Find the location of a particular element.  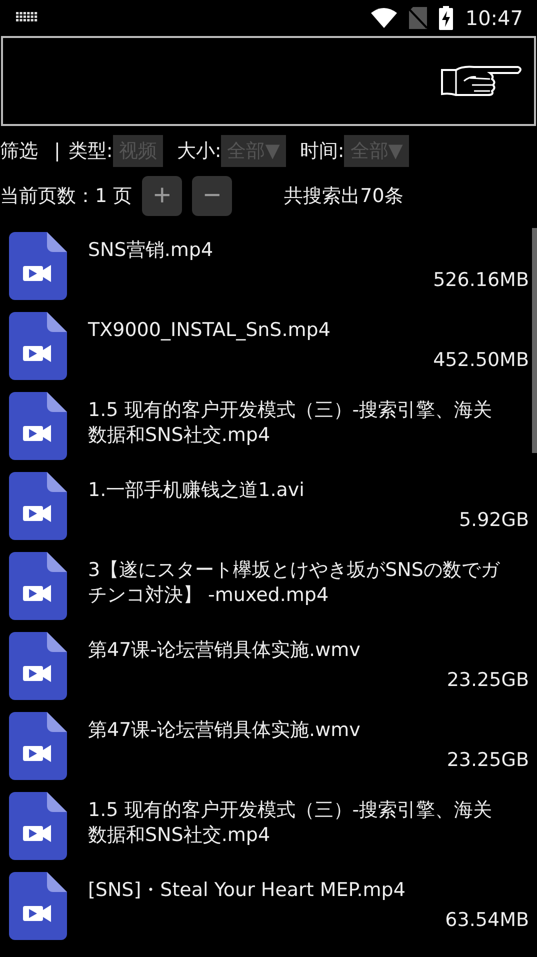

next-page-button: + is located at coordinates (162, 196).